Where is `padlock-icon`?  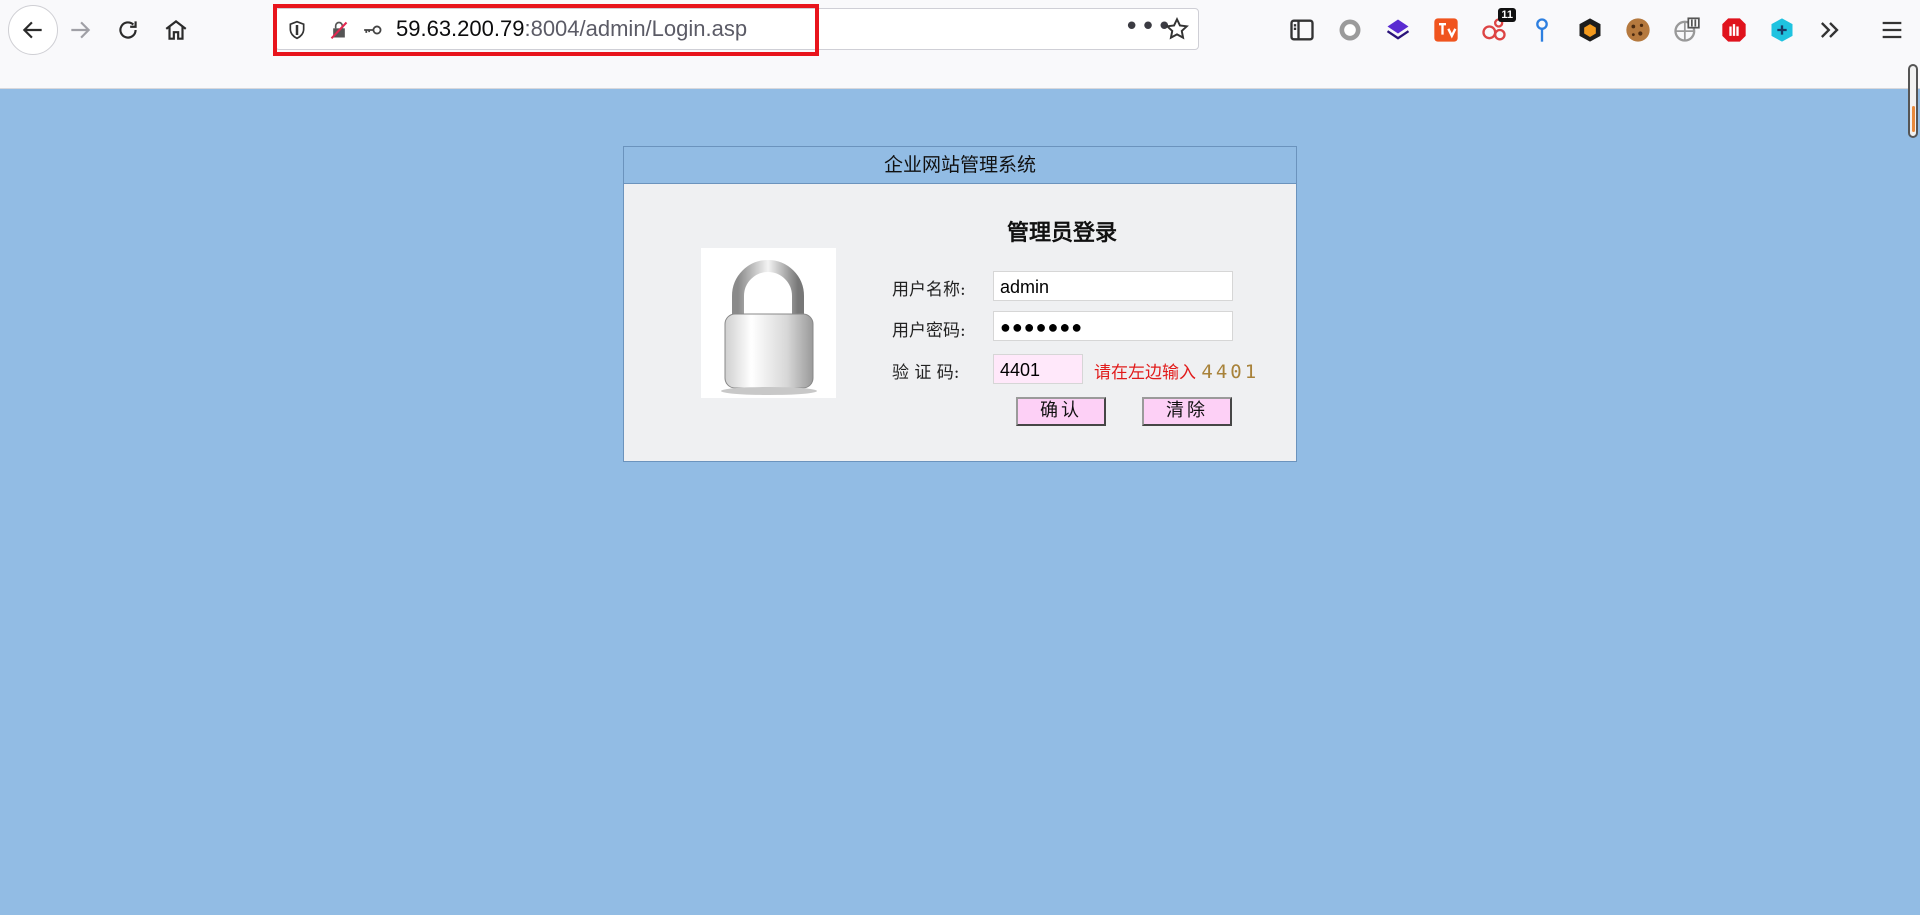
padlock-icon is located at coordinates (768, 323).